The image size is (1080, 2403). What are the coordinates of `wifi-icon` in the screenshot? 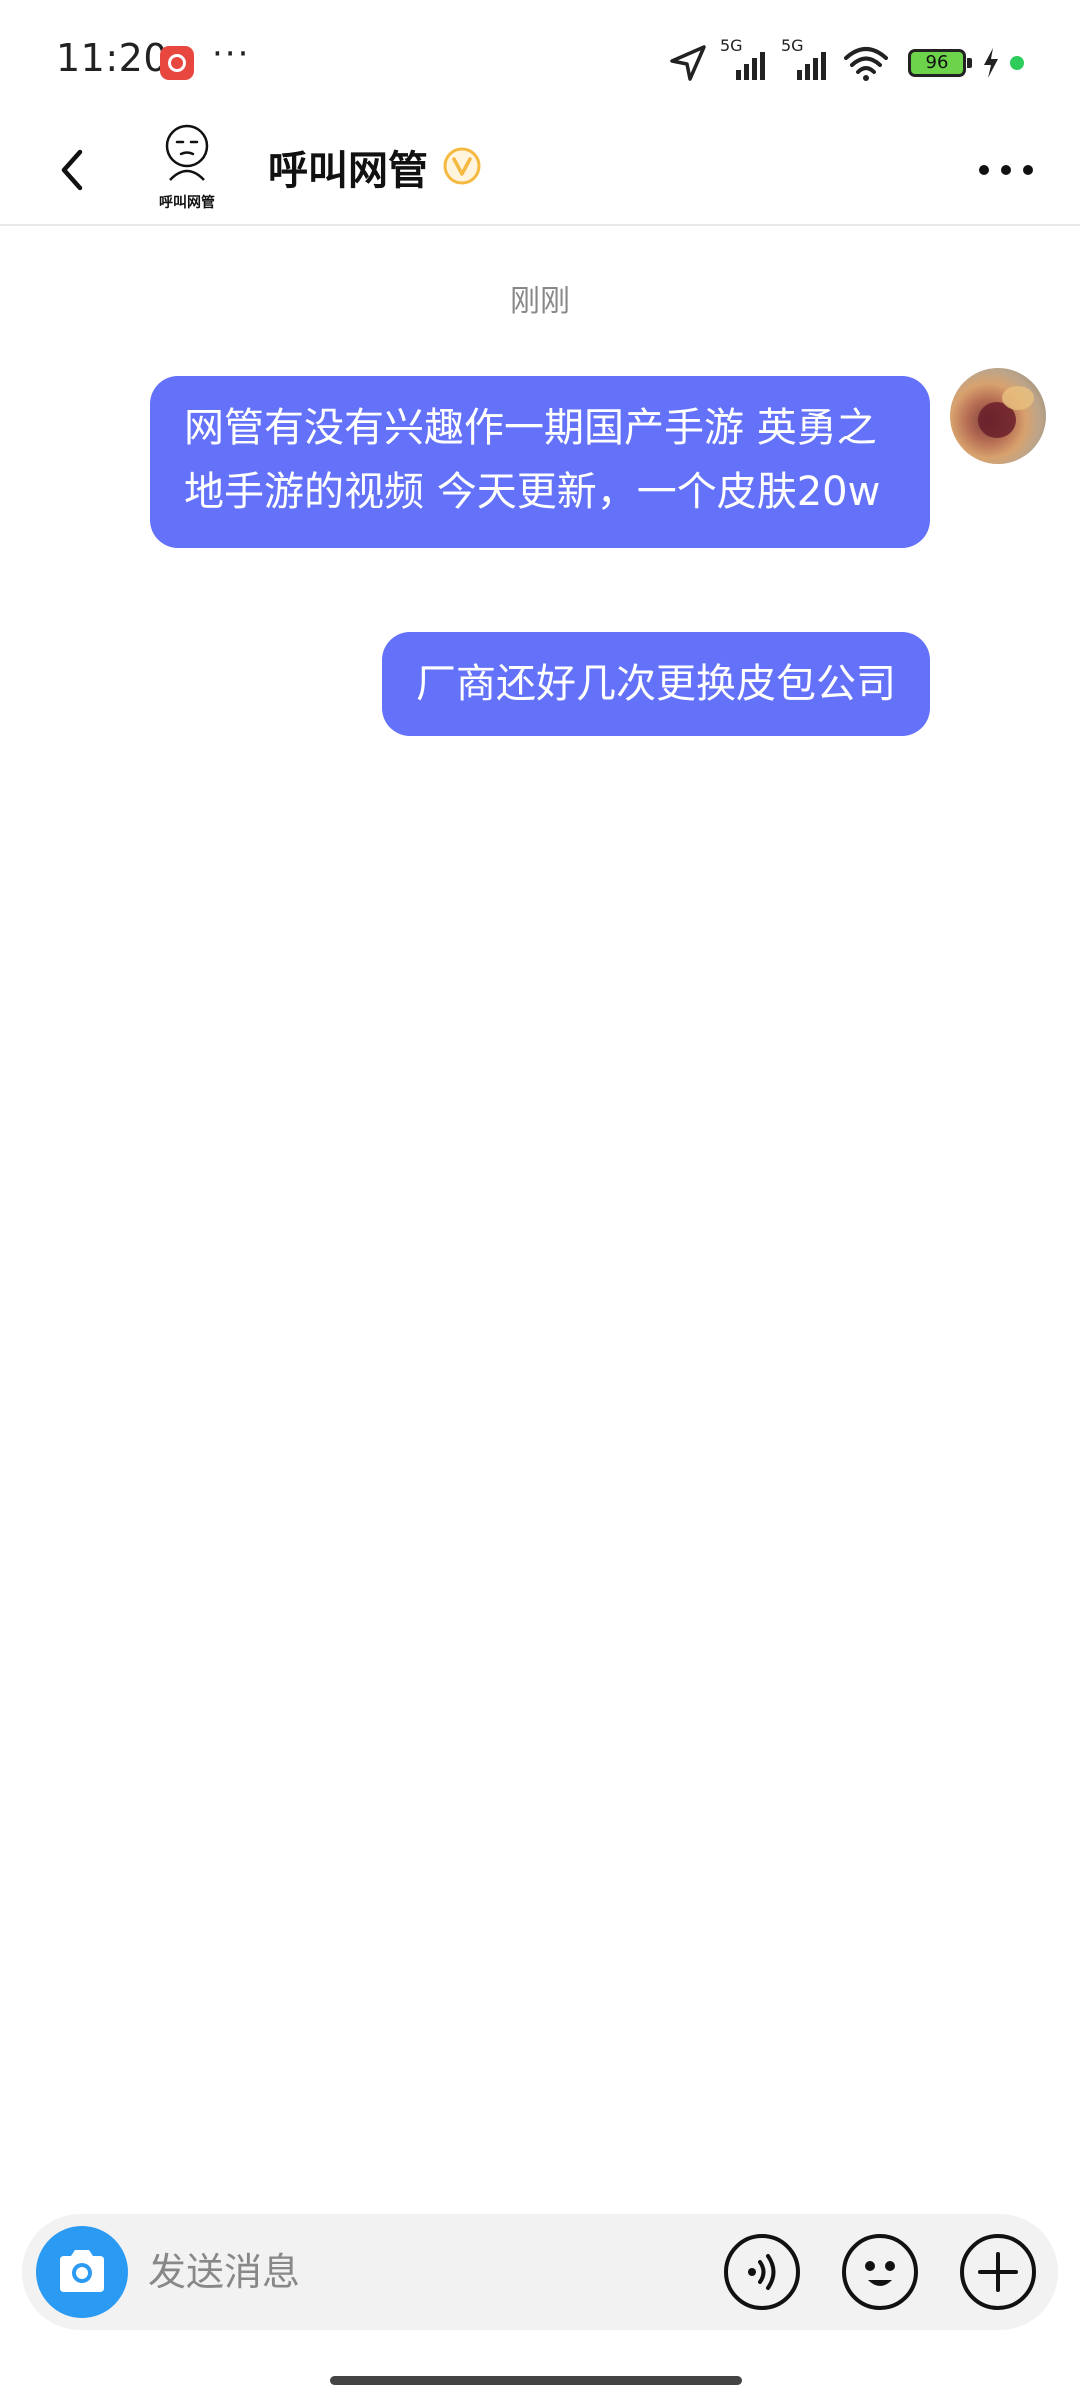 It's located at (866, 64).